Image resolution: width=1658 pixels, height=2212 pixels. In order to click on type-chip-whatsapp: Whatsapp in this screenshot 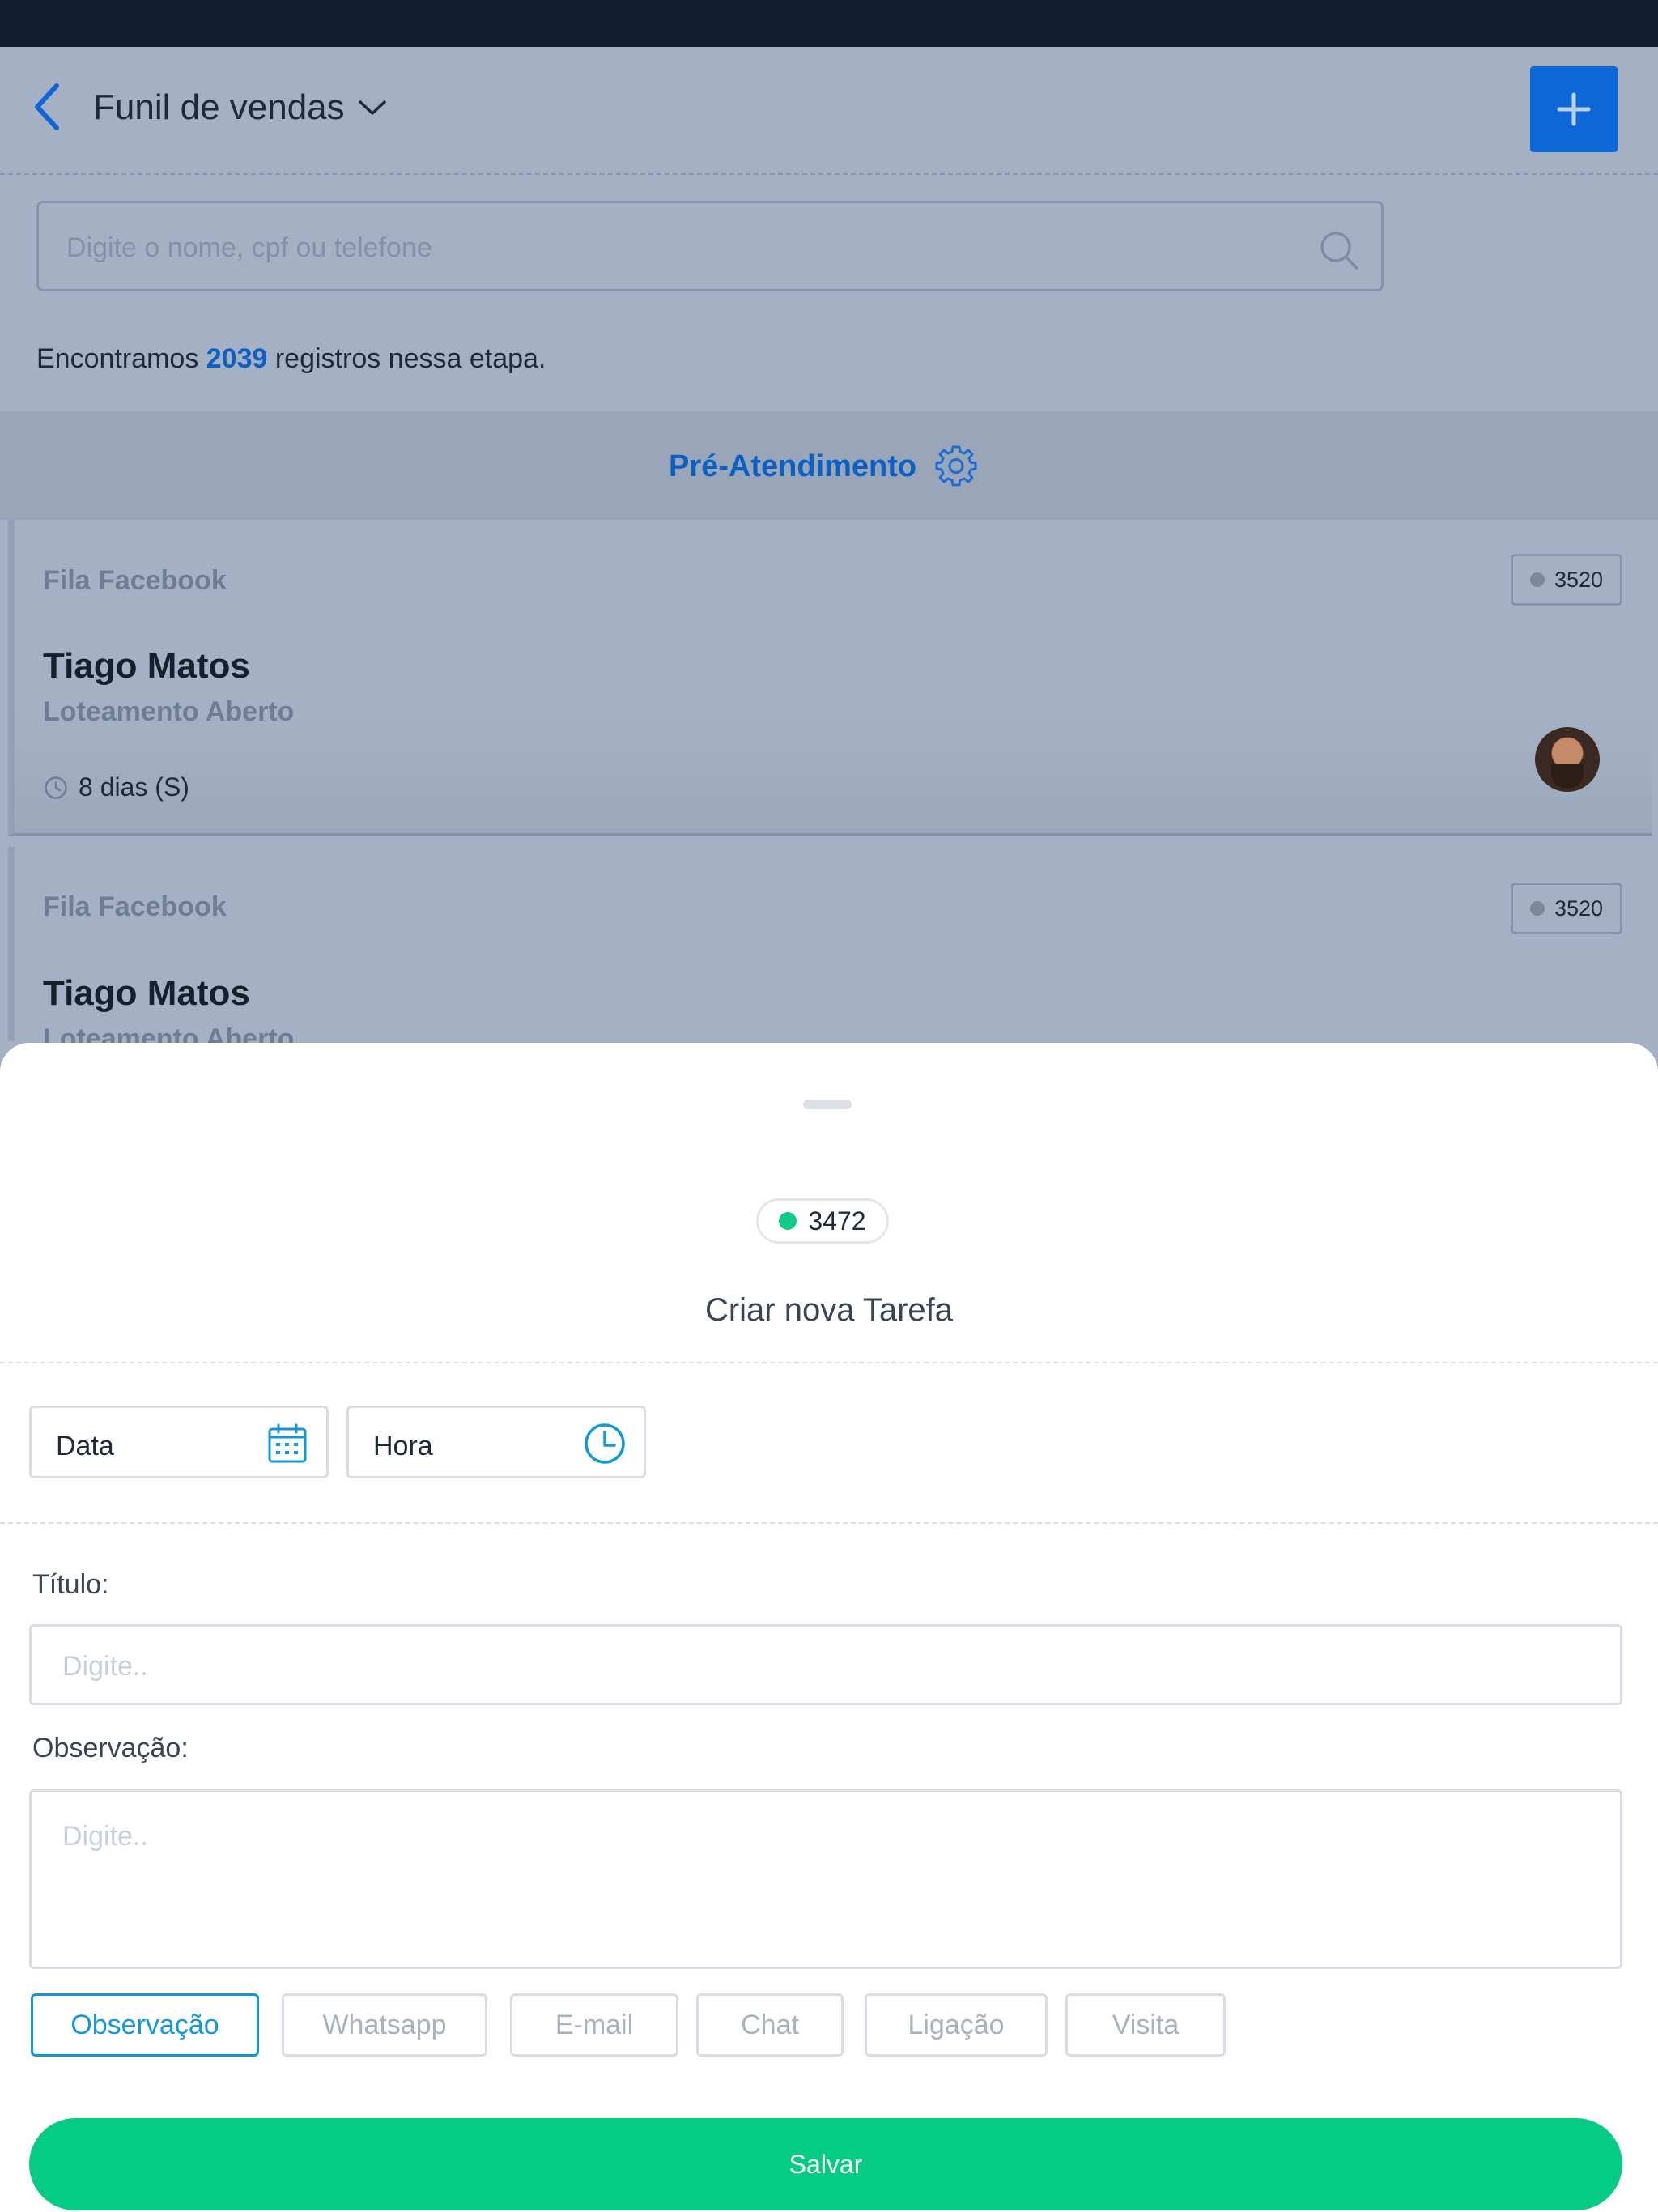, I will do `click(384, 2025)`.